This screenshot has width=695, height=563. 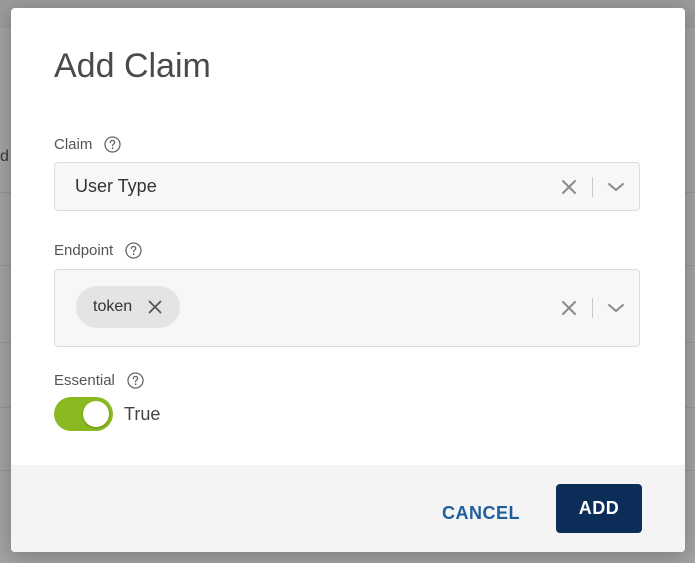 I want to click on claim-select-controls, so click(x=592, y=187).